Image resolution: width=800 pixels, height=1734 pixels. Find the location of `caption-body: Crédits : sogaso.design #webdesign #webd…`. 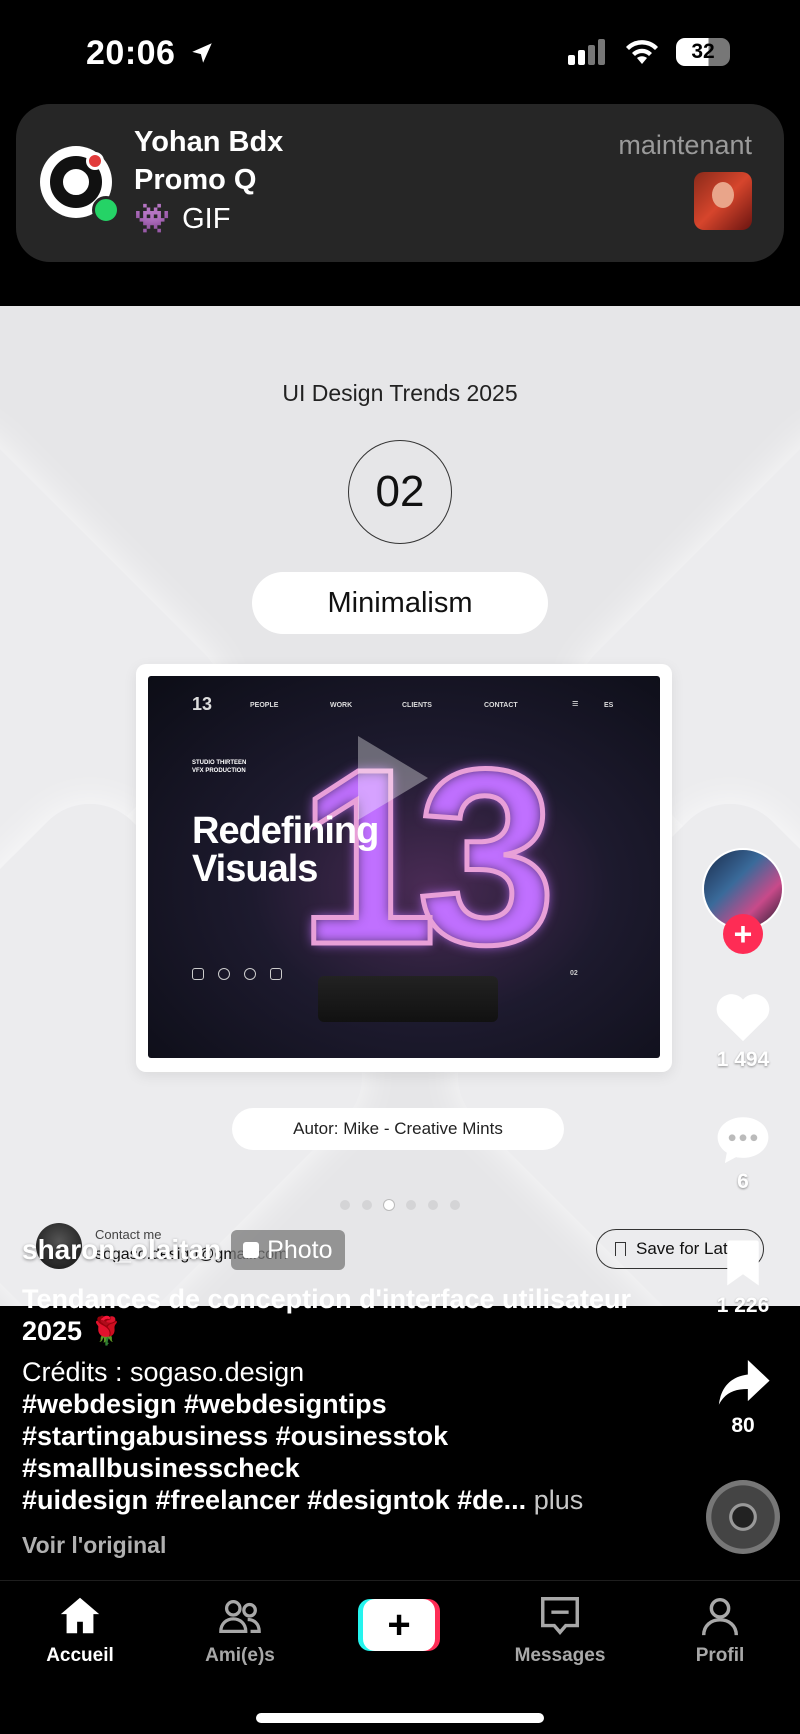

caption-body: Crédits : sogaso.design #webdesign #webd… is located at coordinates (342, 1436).